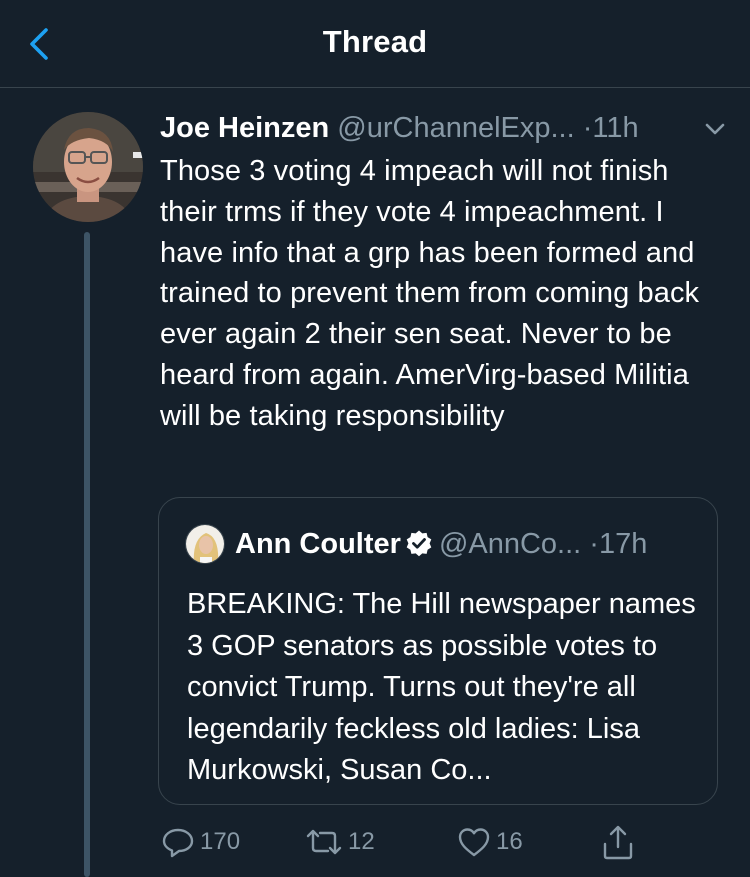 The height and width of the screenshot is (877, 750). What do you see at coordinates (410, 842) in the screenshot?
I see `tweet-actions-bar: 170 12 16` at bounding box center [410, 842].